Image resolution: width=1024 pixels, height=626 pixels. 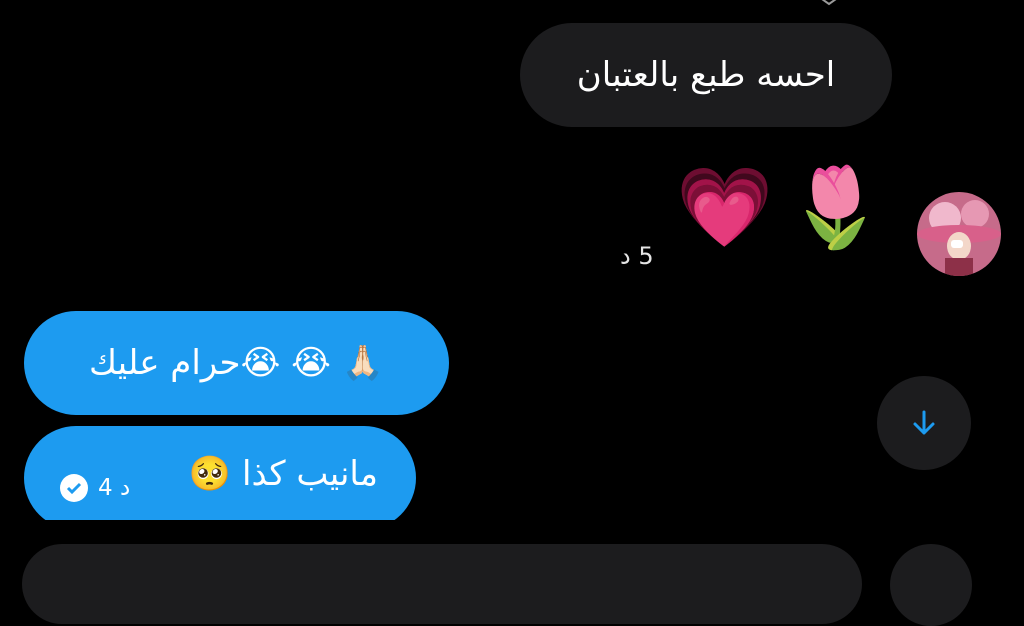 I want to click on top-reaction-icon, so click(x=829, y=3).